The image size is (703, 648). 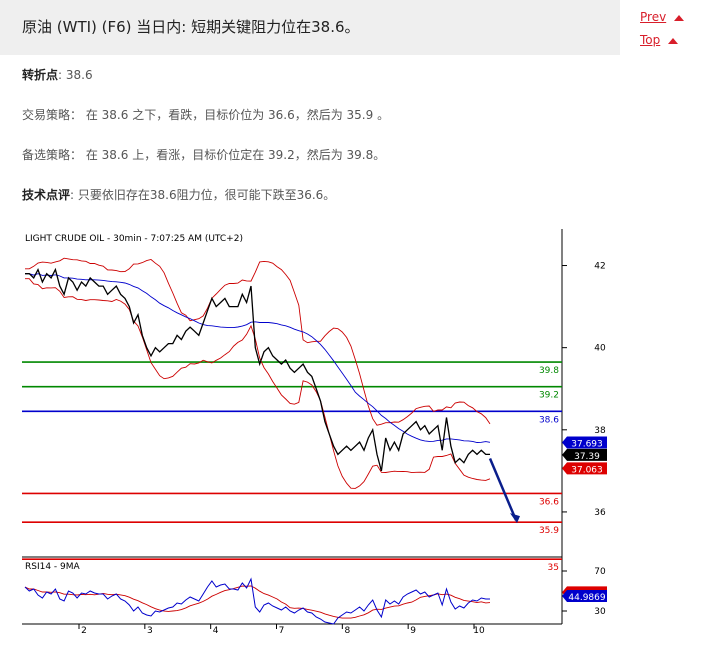 I want to click on page-title: 原油 (WTI) (F6) 当日内: 短期关键阻力位在38.6。, so click(x=191, y=27).